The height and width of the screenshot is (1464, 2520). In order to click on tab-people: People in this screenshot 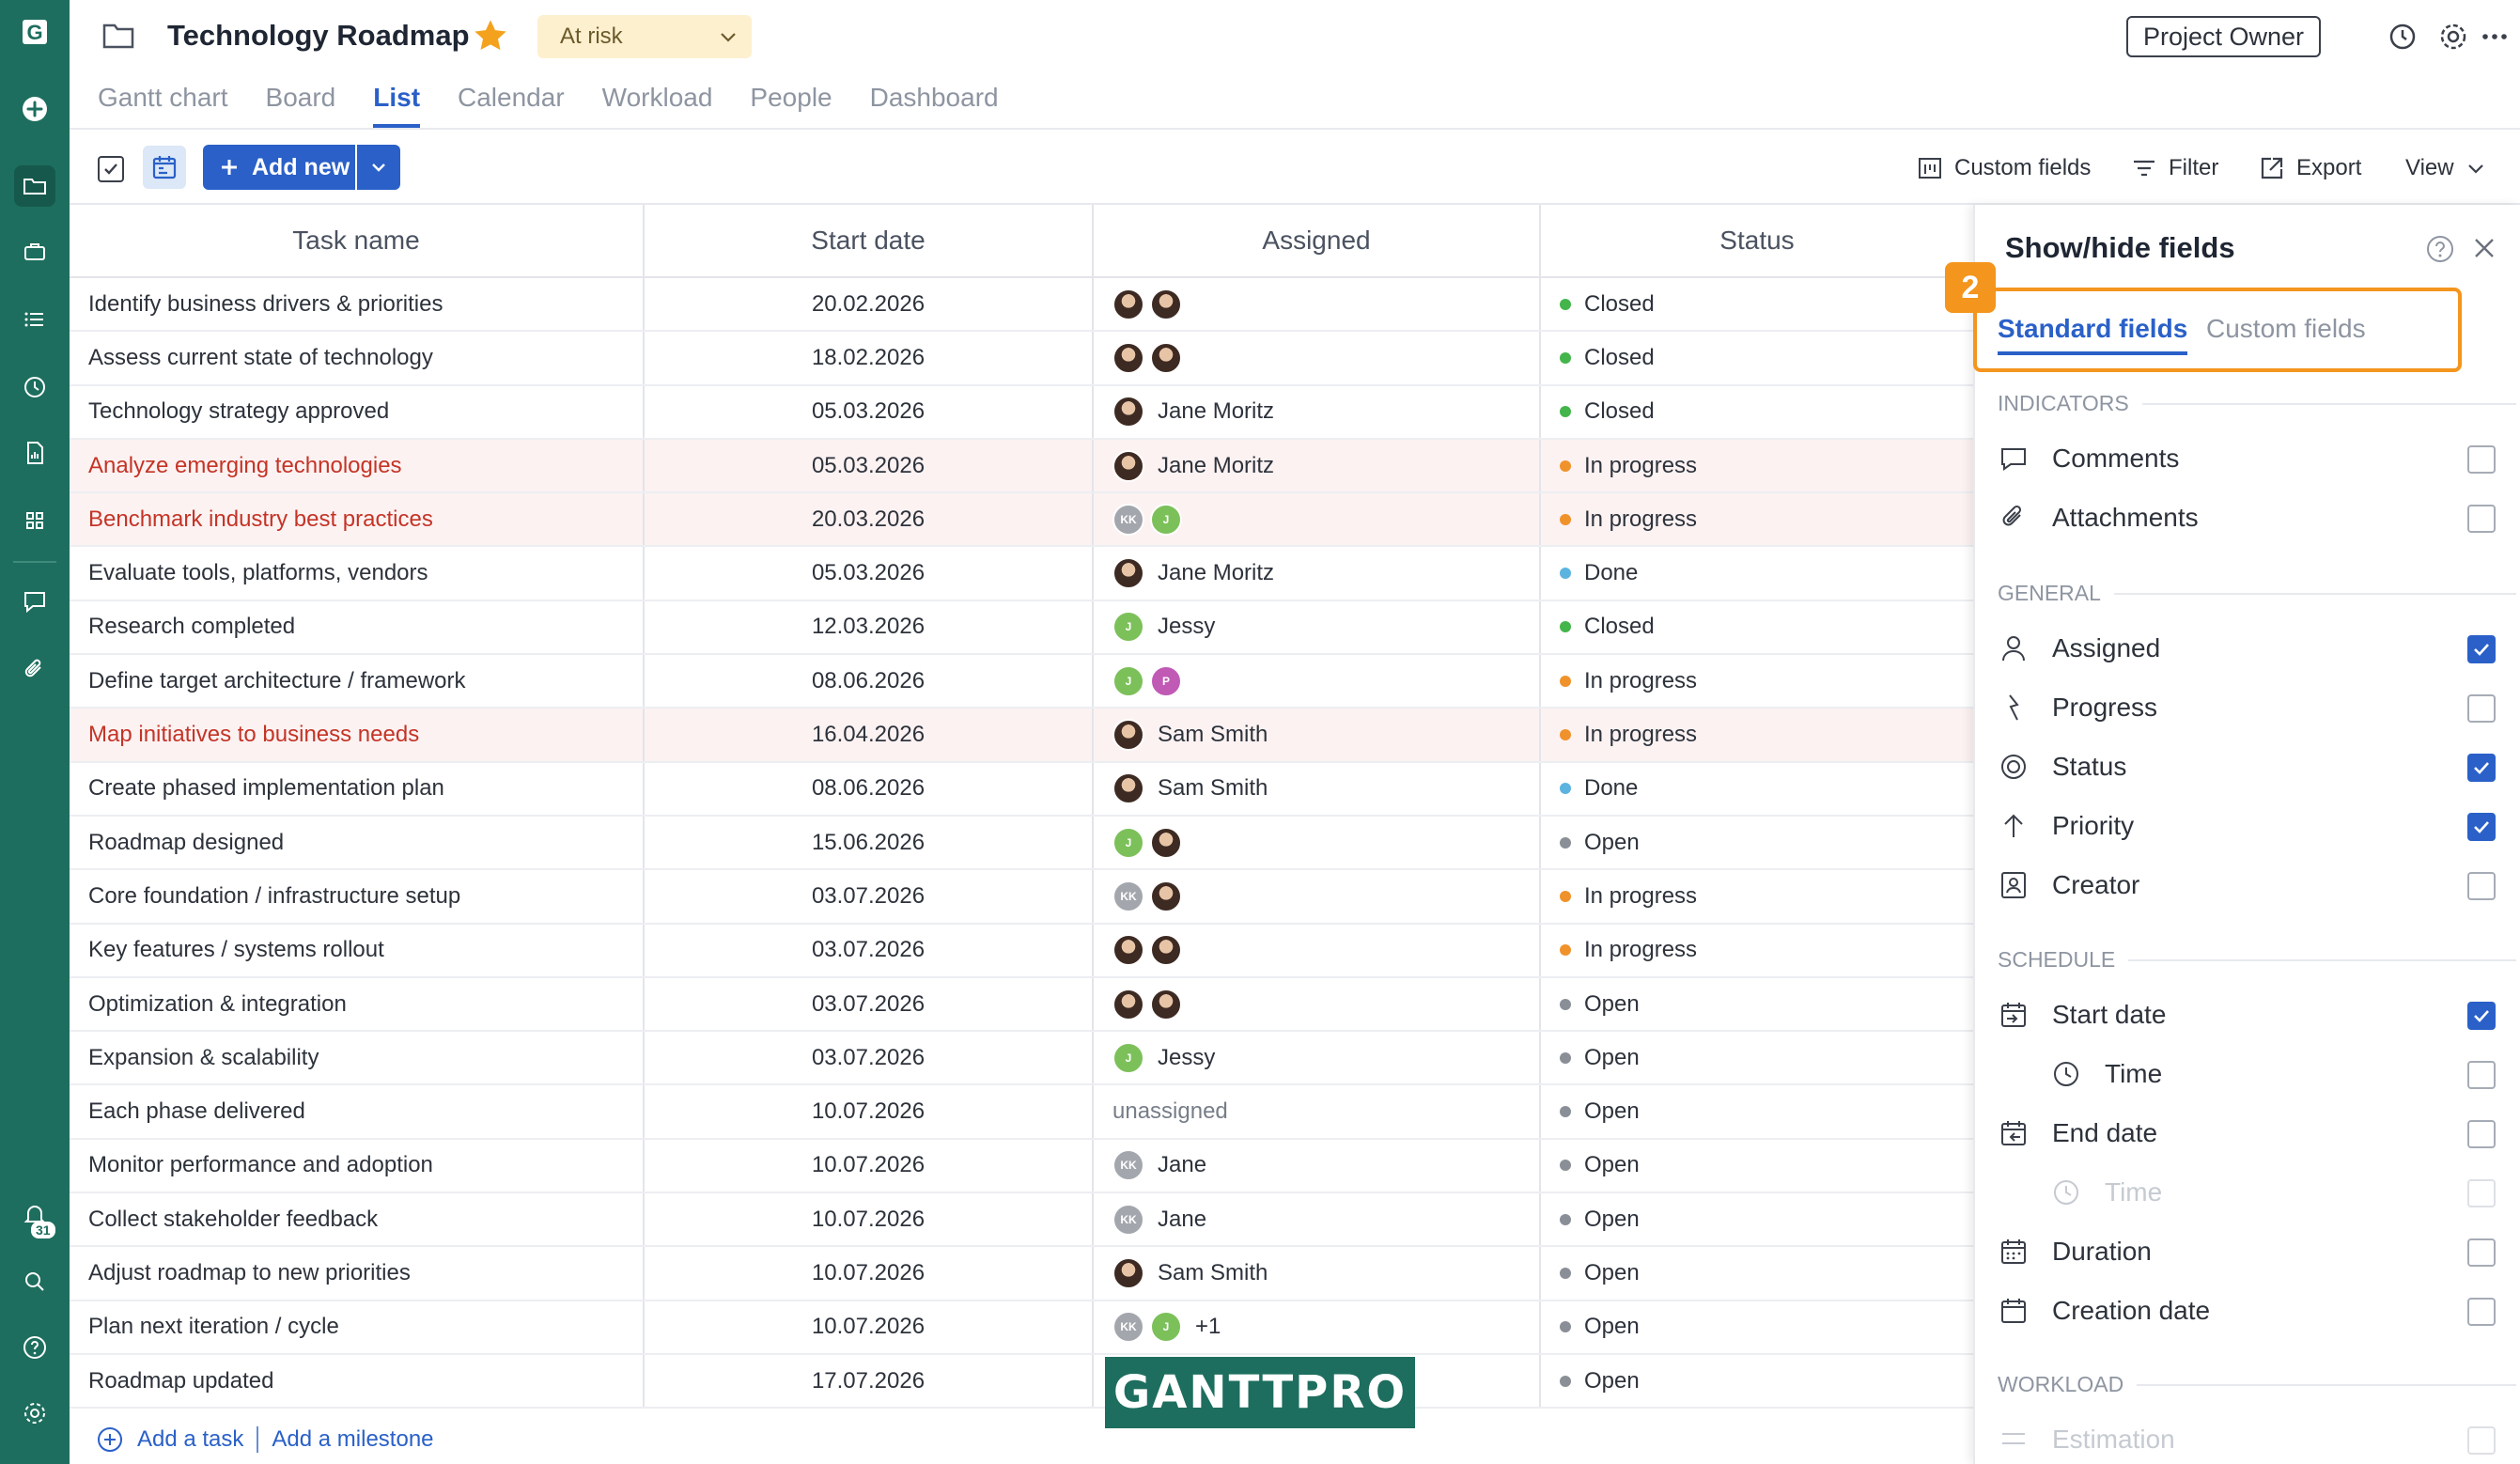, I will do `click(791, 105)`.